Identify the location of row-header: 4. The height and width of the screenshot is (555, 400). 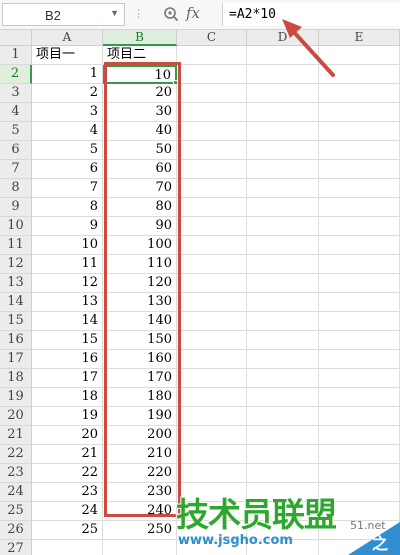
(16, 112).